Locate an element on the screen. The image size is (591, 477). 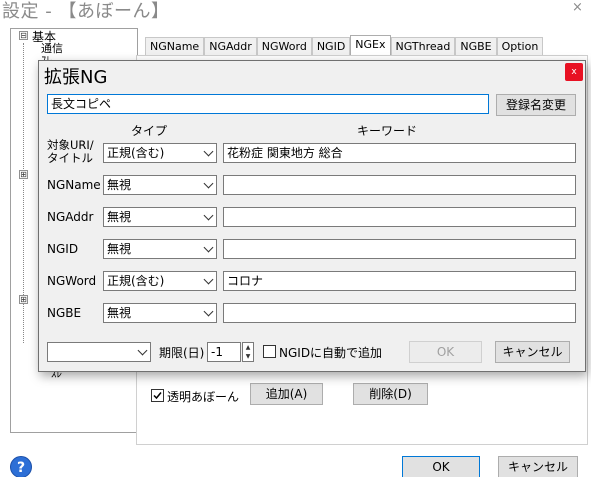
keyword-input-ngid is located at coordinates (399, 249).